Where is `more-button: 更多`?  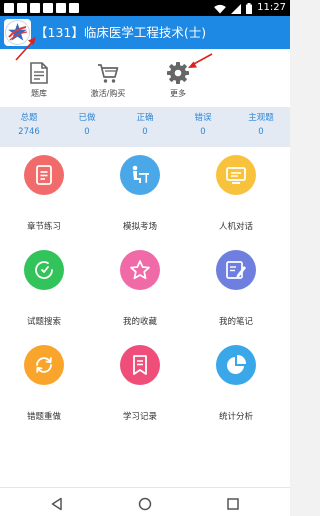 more-button: 更多 is located at coordinates (178, 78).